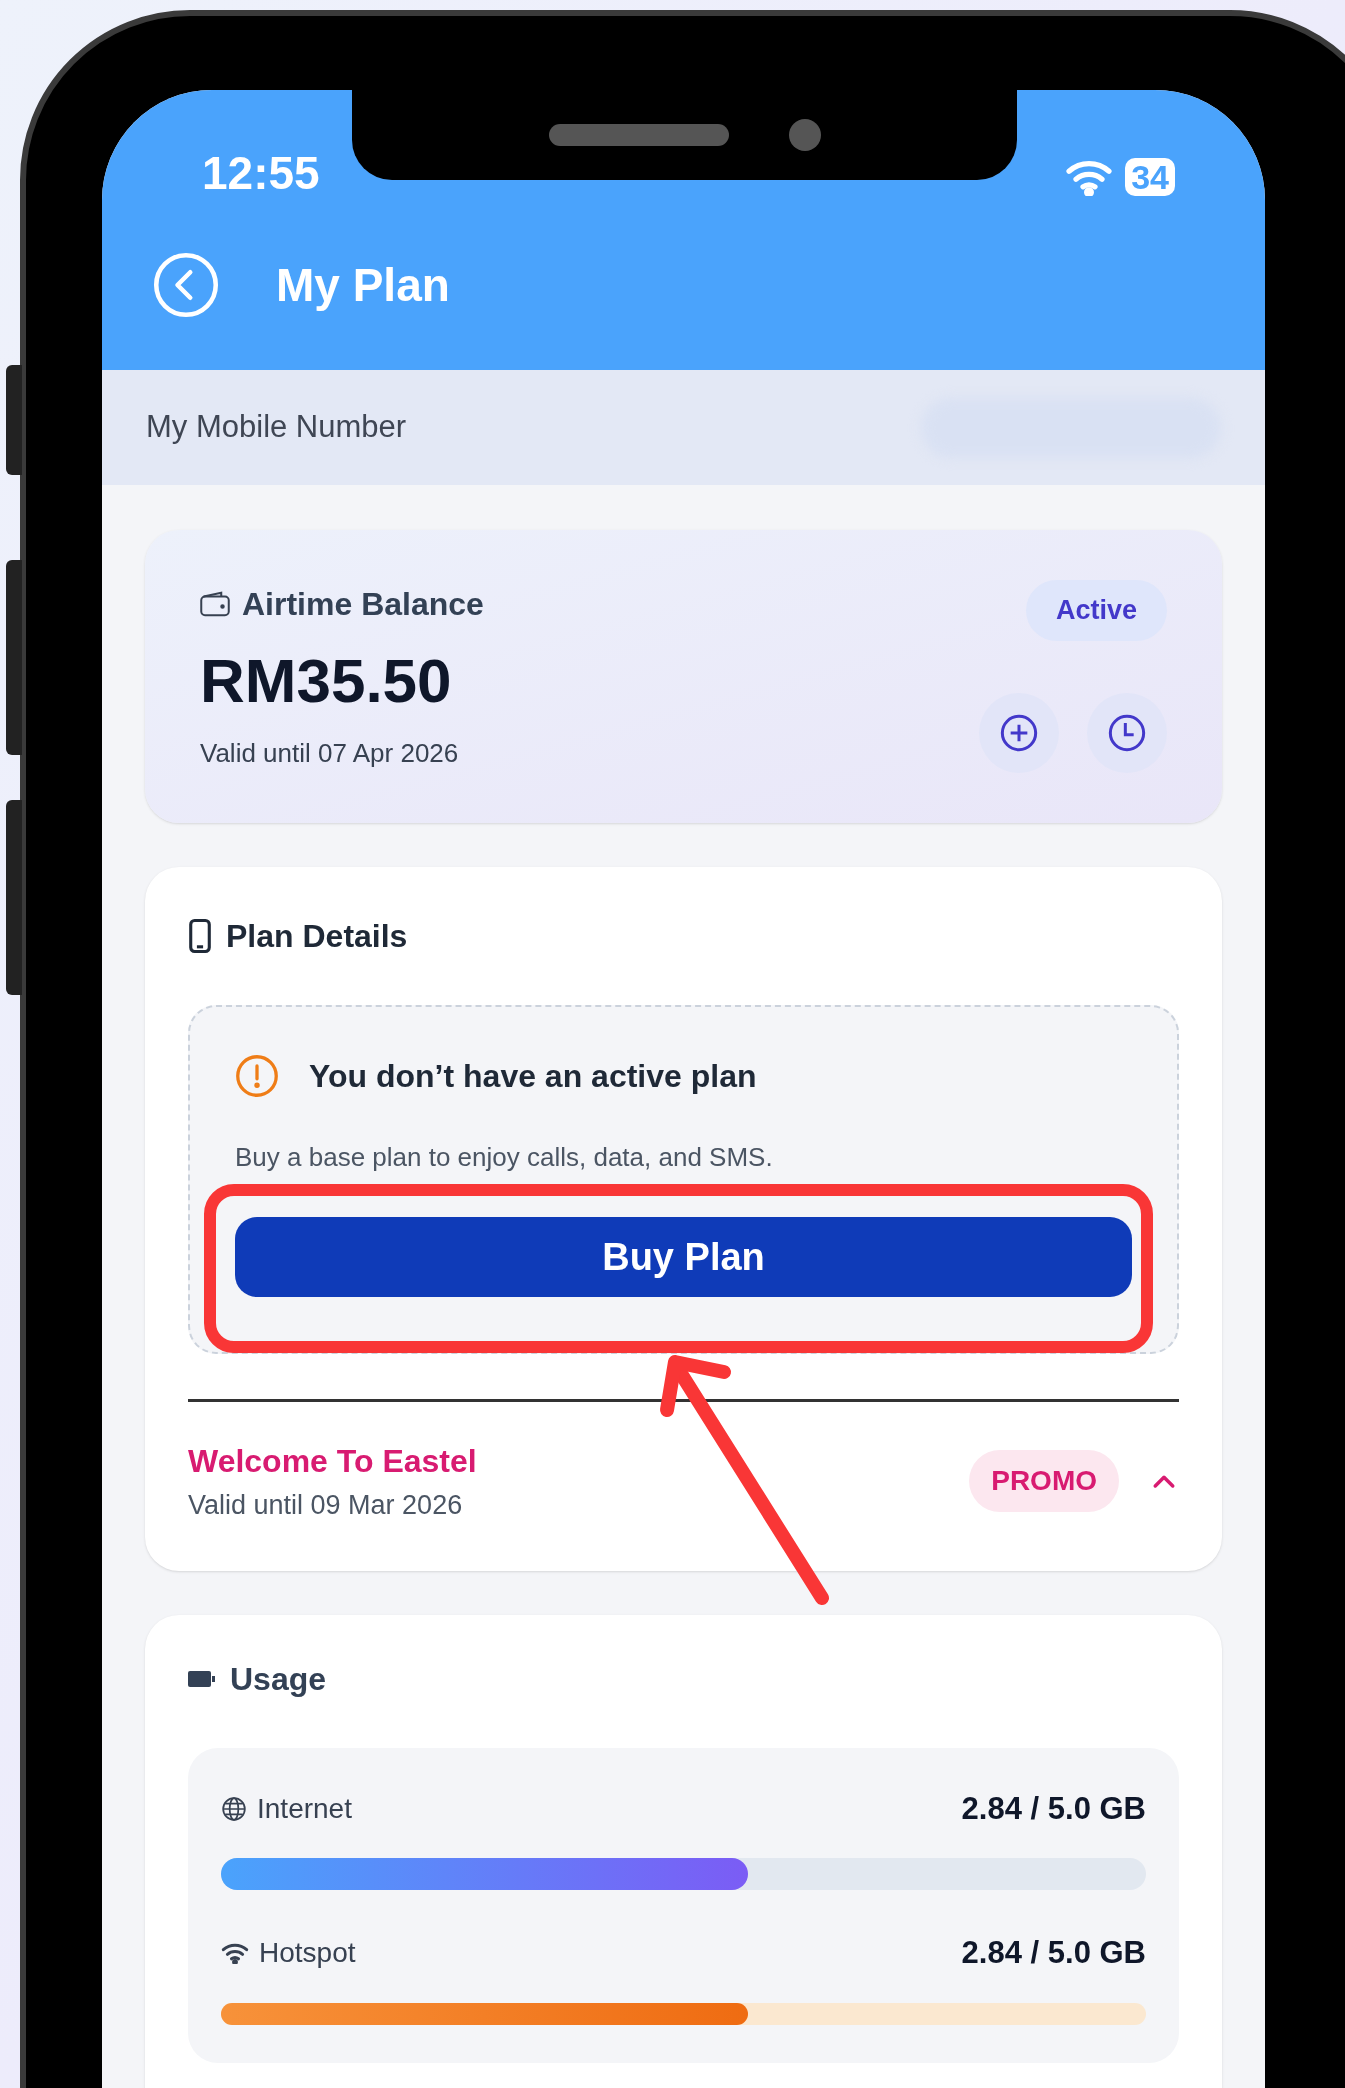  What do you see at coordinates (504, 1157) in the screenshot?
I see `notice-message: Buy a base plan to enjoy calls, data, and SMS.` at bounding box center [504, 1157].